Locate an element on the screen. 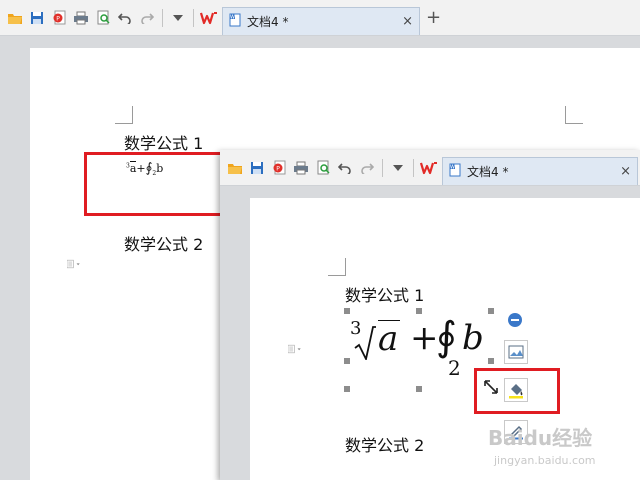  front-toolbar: P W 文档4 * × is located at coordinates (430, 168).